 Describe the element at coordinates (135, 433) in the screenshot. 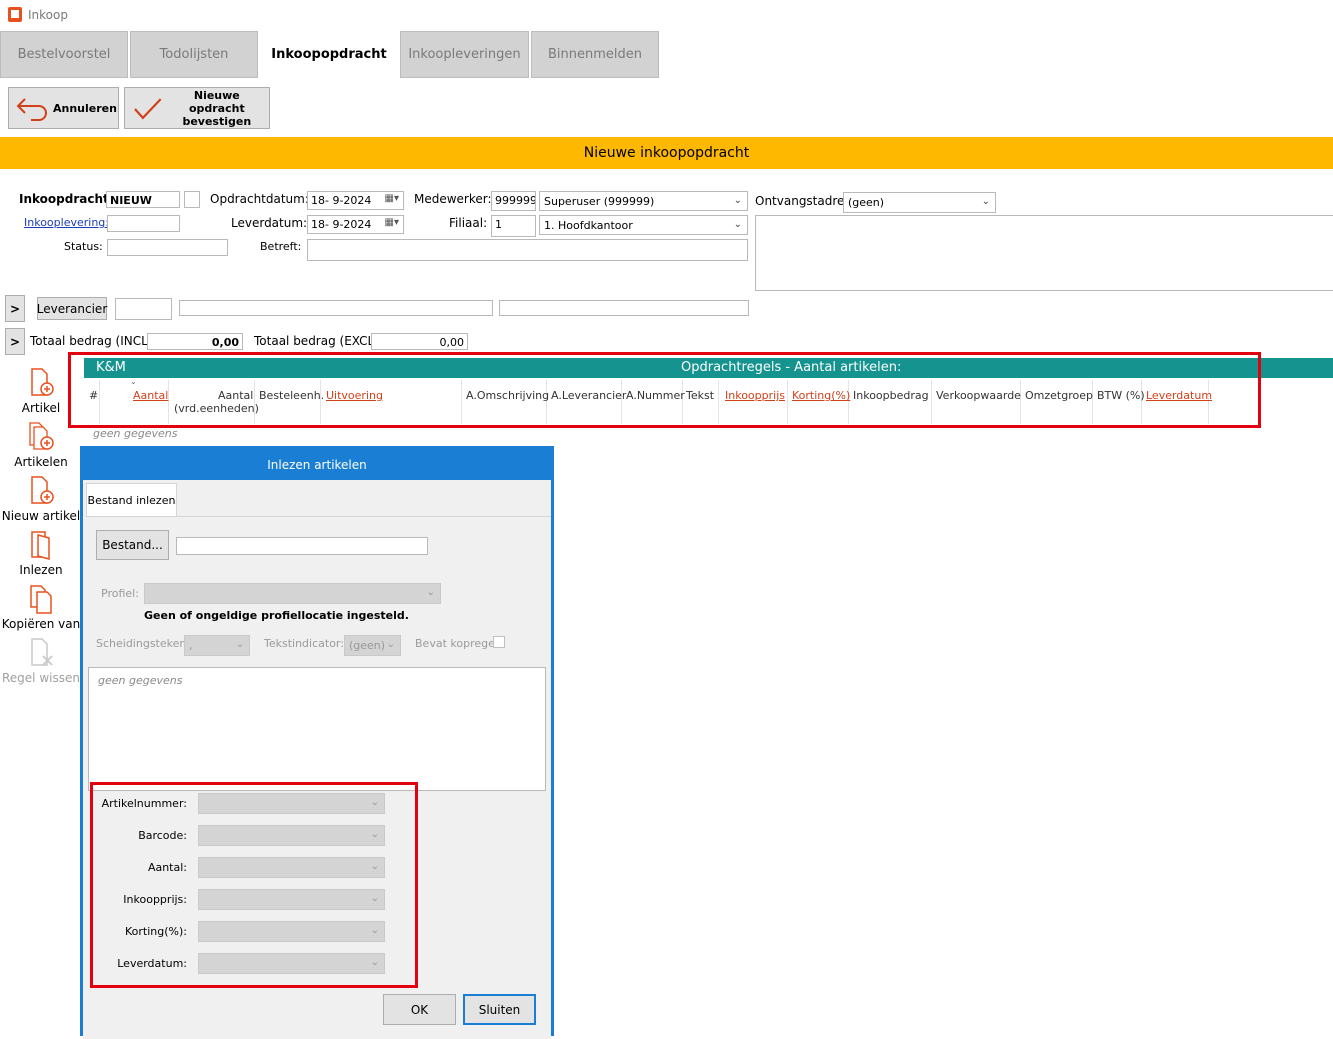

I see `grid-empty-text: geen gegevens` at that location.